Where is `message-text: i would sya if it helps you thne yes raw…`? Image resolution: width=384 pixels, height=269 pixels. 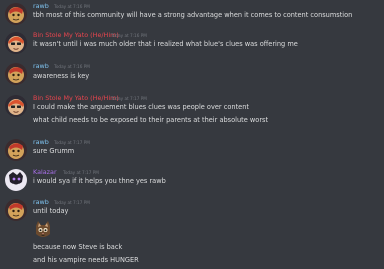 message-text: i would sya if it helps you thne yes raw… is located at coordinates (99, 181).